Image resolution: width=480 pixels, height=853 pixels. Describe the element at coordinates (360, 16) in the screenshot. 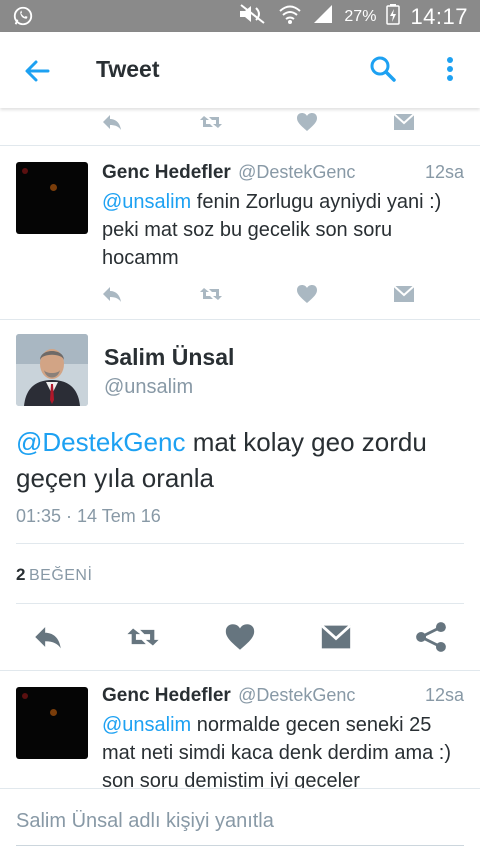

I see `battery-percent: 27%` at that location.